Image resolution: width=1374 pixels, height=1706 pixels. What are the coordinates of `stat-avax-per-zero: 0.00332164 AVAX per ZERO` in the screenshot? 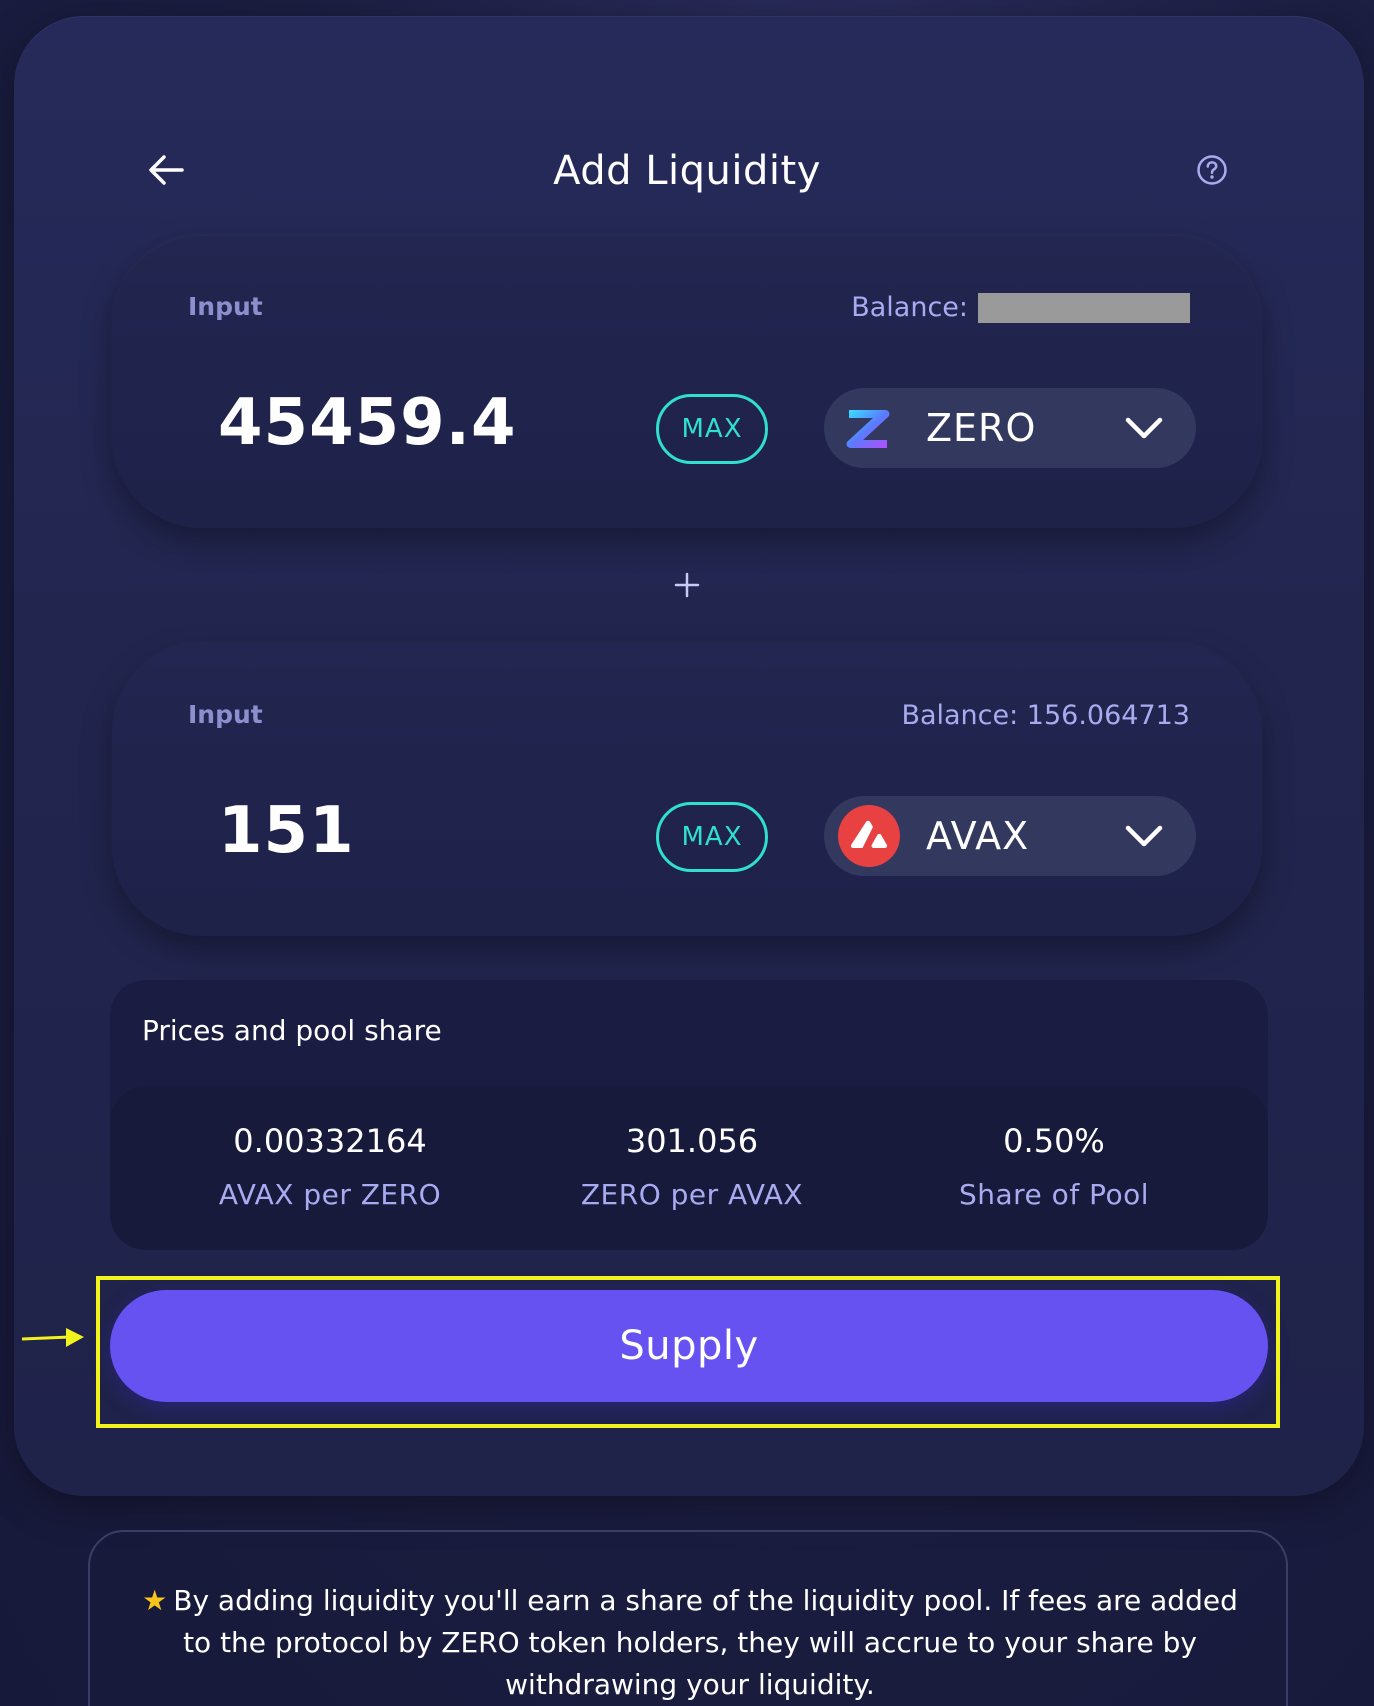 It's located at (330, 1166).